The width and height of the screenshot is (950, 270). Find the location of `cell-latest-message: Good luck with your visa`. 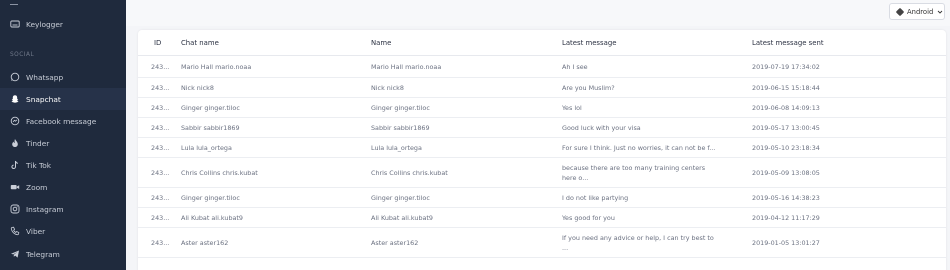

cell-latest-message: Good luck with your visa is located at coordinates (601, 128).